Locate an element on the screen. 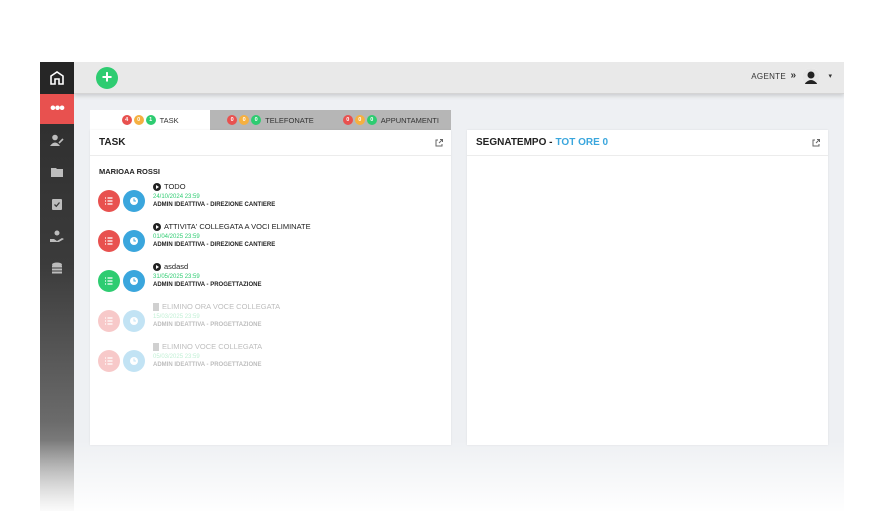 The height and width of the screenshot is (511, 884). sidebar-item-clients is located at coordinates (57, 236).